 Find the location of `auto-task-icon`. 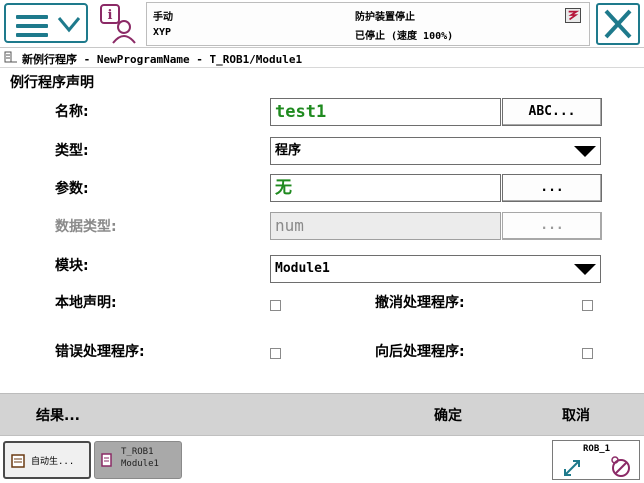

auto-task-icon is located at coordinates (18, 461).